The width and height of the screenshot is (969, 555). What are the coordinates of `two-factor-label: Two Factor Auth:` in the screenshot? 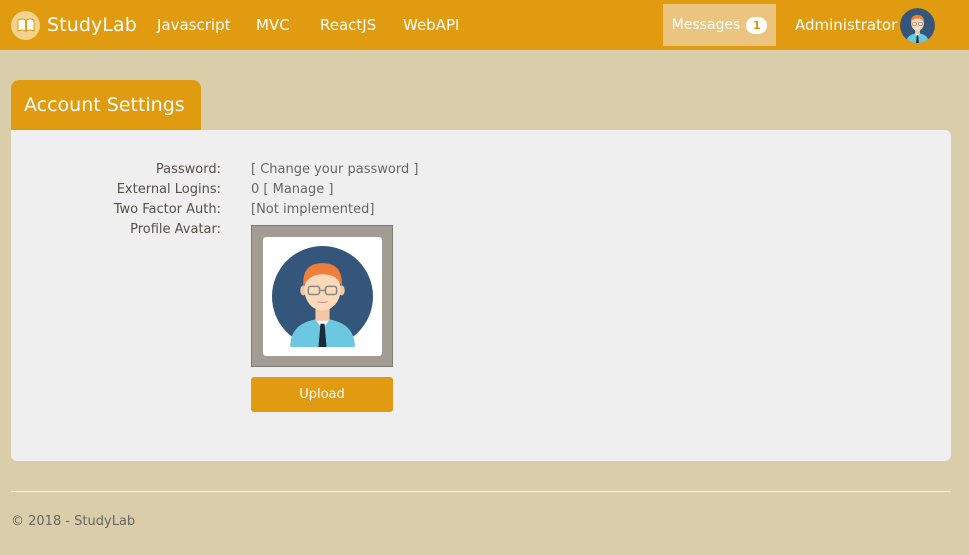 It's located at (167, 209).